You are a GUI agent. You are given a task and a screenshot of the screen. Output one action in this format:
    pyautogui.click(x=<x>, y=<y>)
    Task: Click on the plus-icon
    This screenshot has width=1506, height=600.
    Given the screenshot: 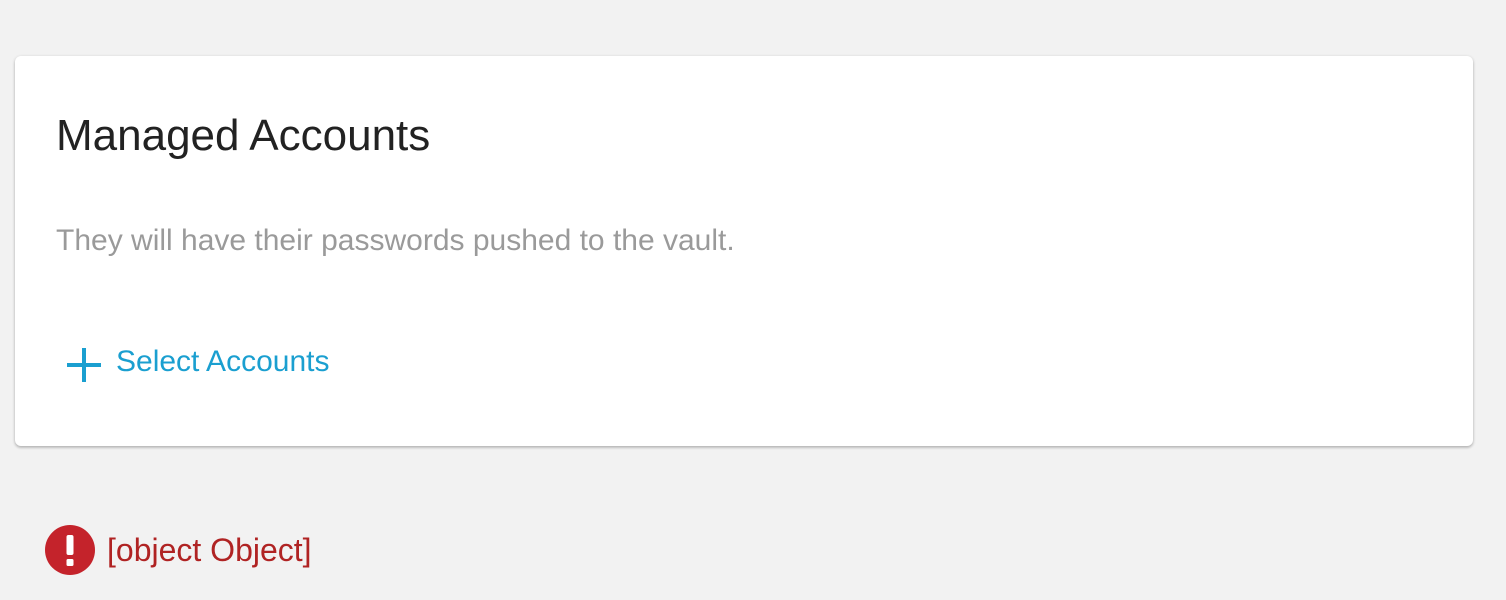 What is the action you would take?
    pyautogui.click(x=84, y=365)
    